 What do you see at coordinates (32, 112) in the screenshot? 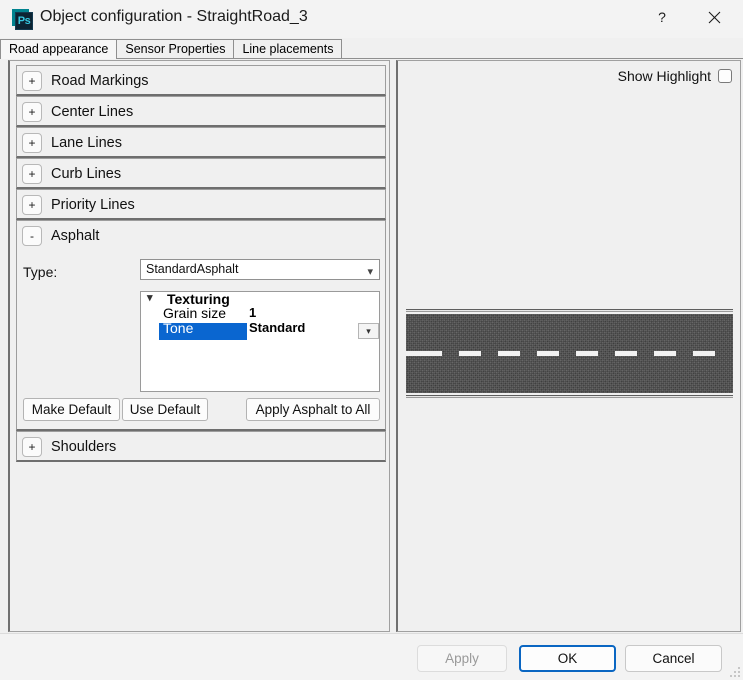
I see `expand-toggle-center-lines: +` at bounding box center [32, 112].